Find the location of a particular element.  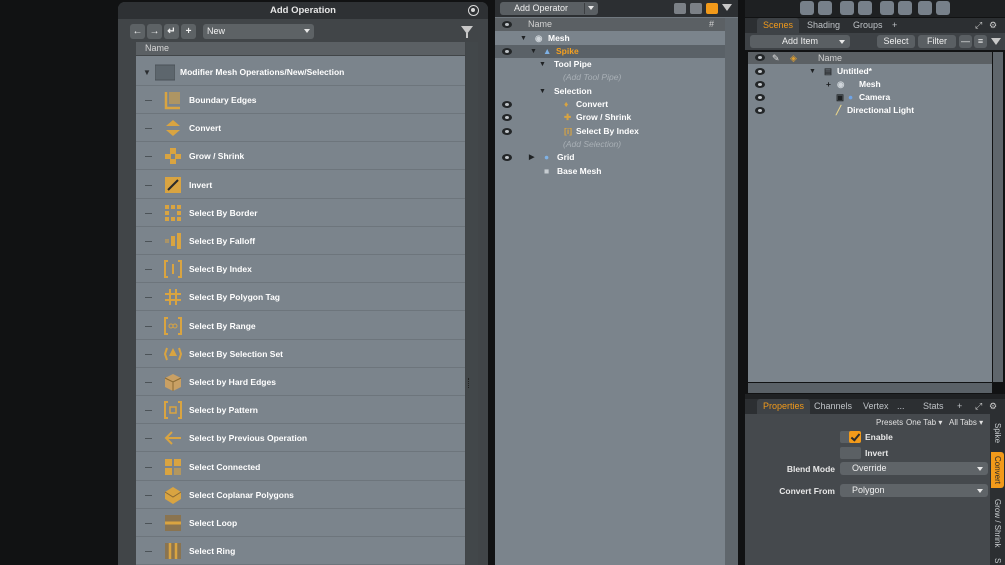

scene-row-camera: ▣ ● Camera is located at coordinates (870, 97).